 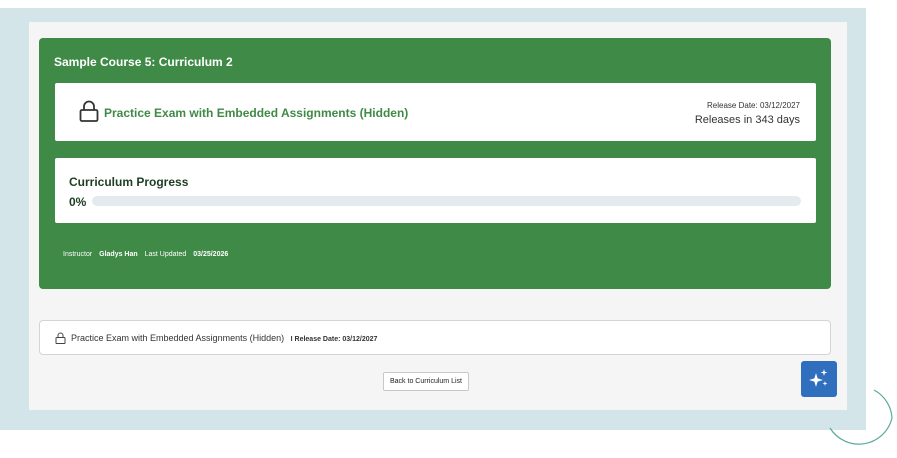 I want to click on releases-in-days: Releases in 343 days, so click(x=747, y=120).